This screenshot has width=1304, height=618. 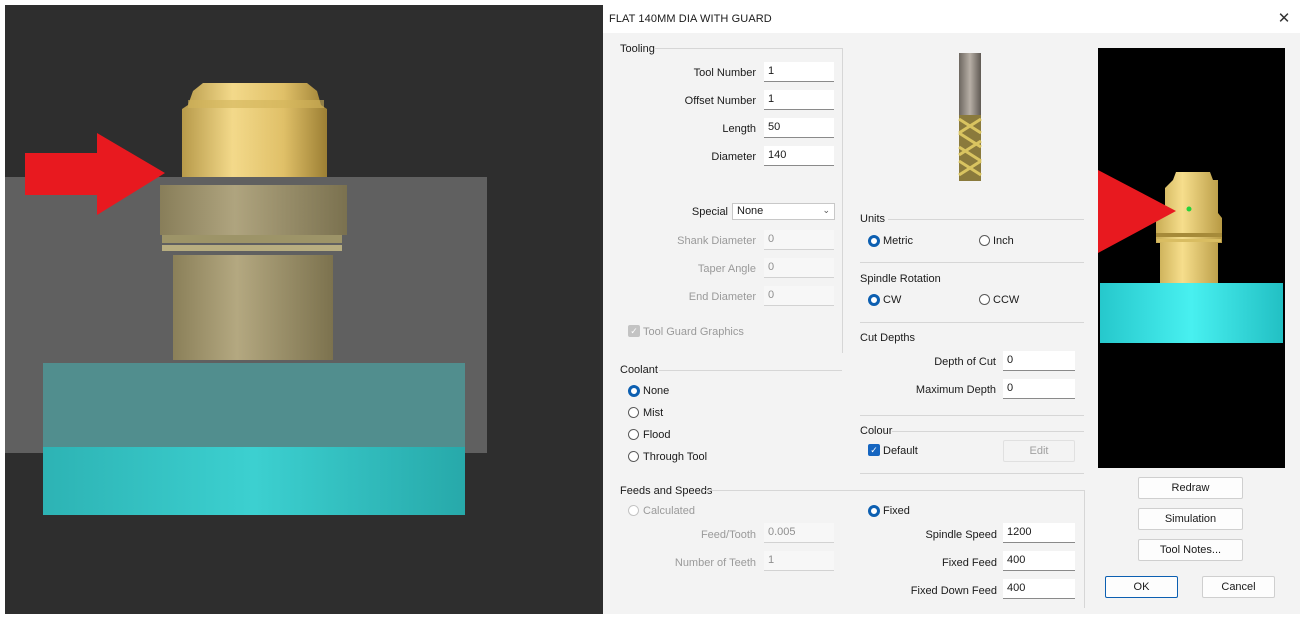 I want to click on max-depth-field: 0, so click(x=1039, y=389).